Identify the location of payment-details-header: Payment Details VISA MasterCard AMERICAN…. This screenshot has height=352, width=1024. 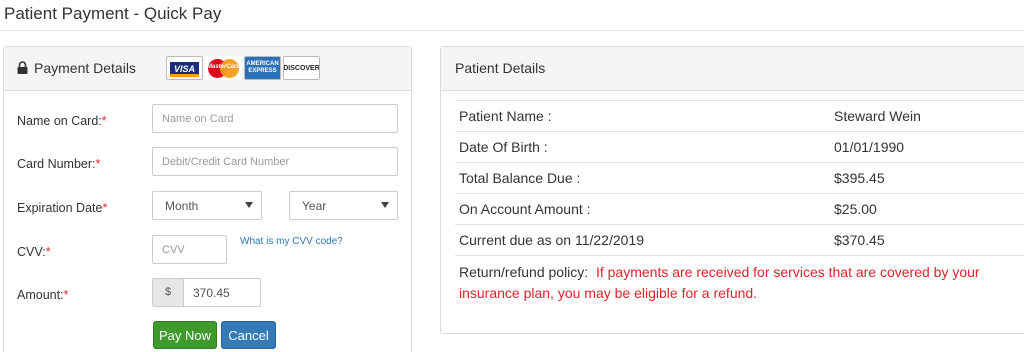
(207, 69).